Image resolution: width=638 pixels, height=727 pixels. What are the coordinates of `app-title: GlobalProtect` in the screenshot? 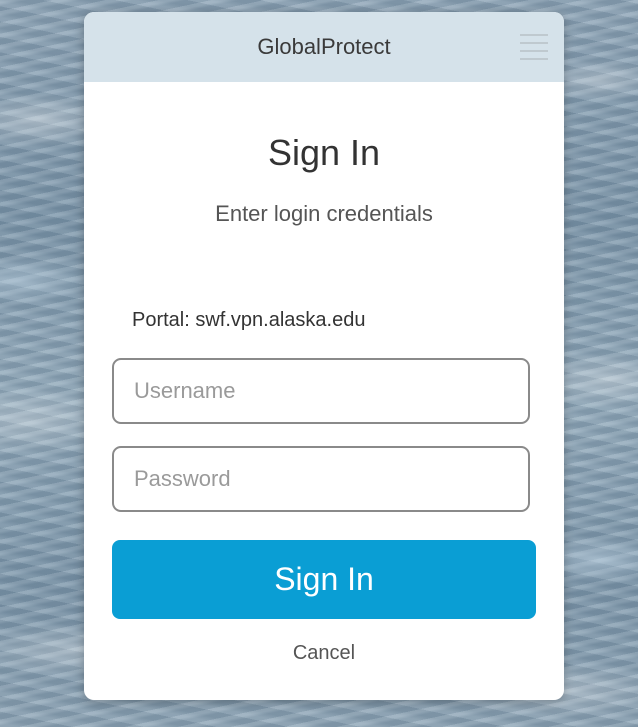 It's located at (324, 46).